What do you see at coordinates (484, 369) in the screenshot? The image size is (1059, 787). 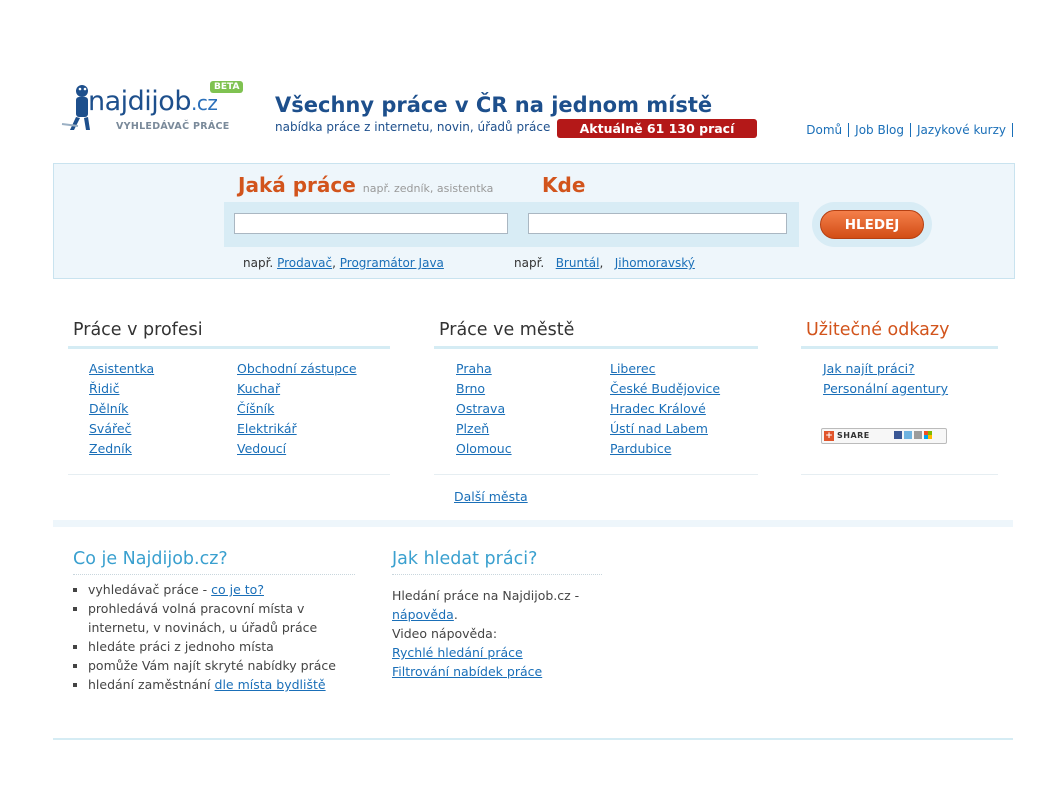 I see `city-link: Praha` at bounding box center [484, 369].